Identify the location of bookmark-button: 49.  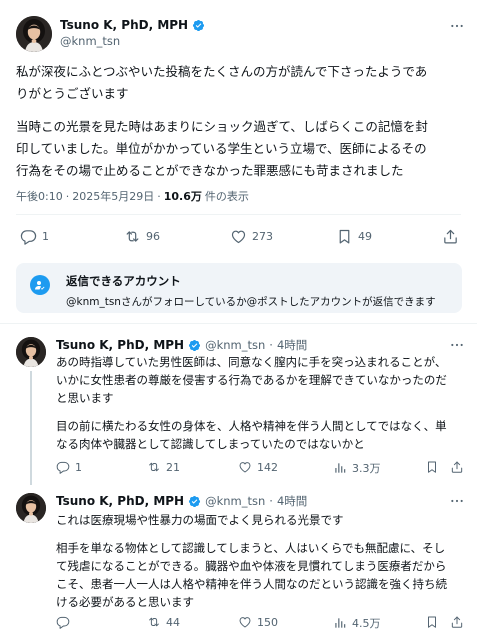
(354, 236).